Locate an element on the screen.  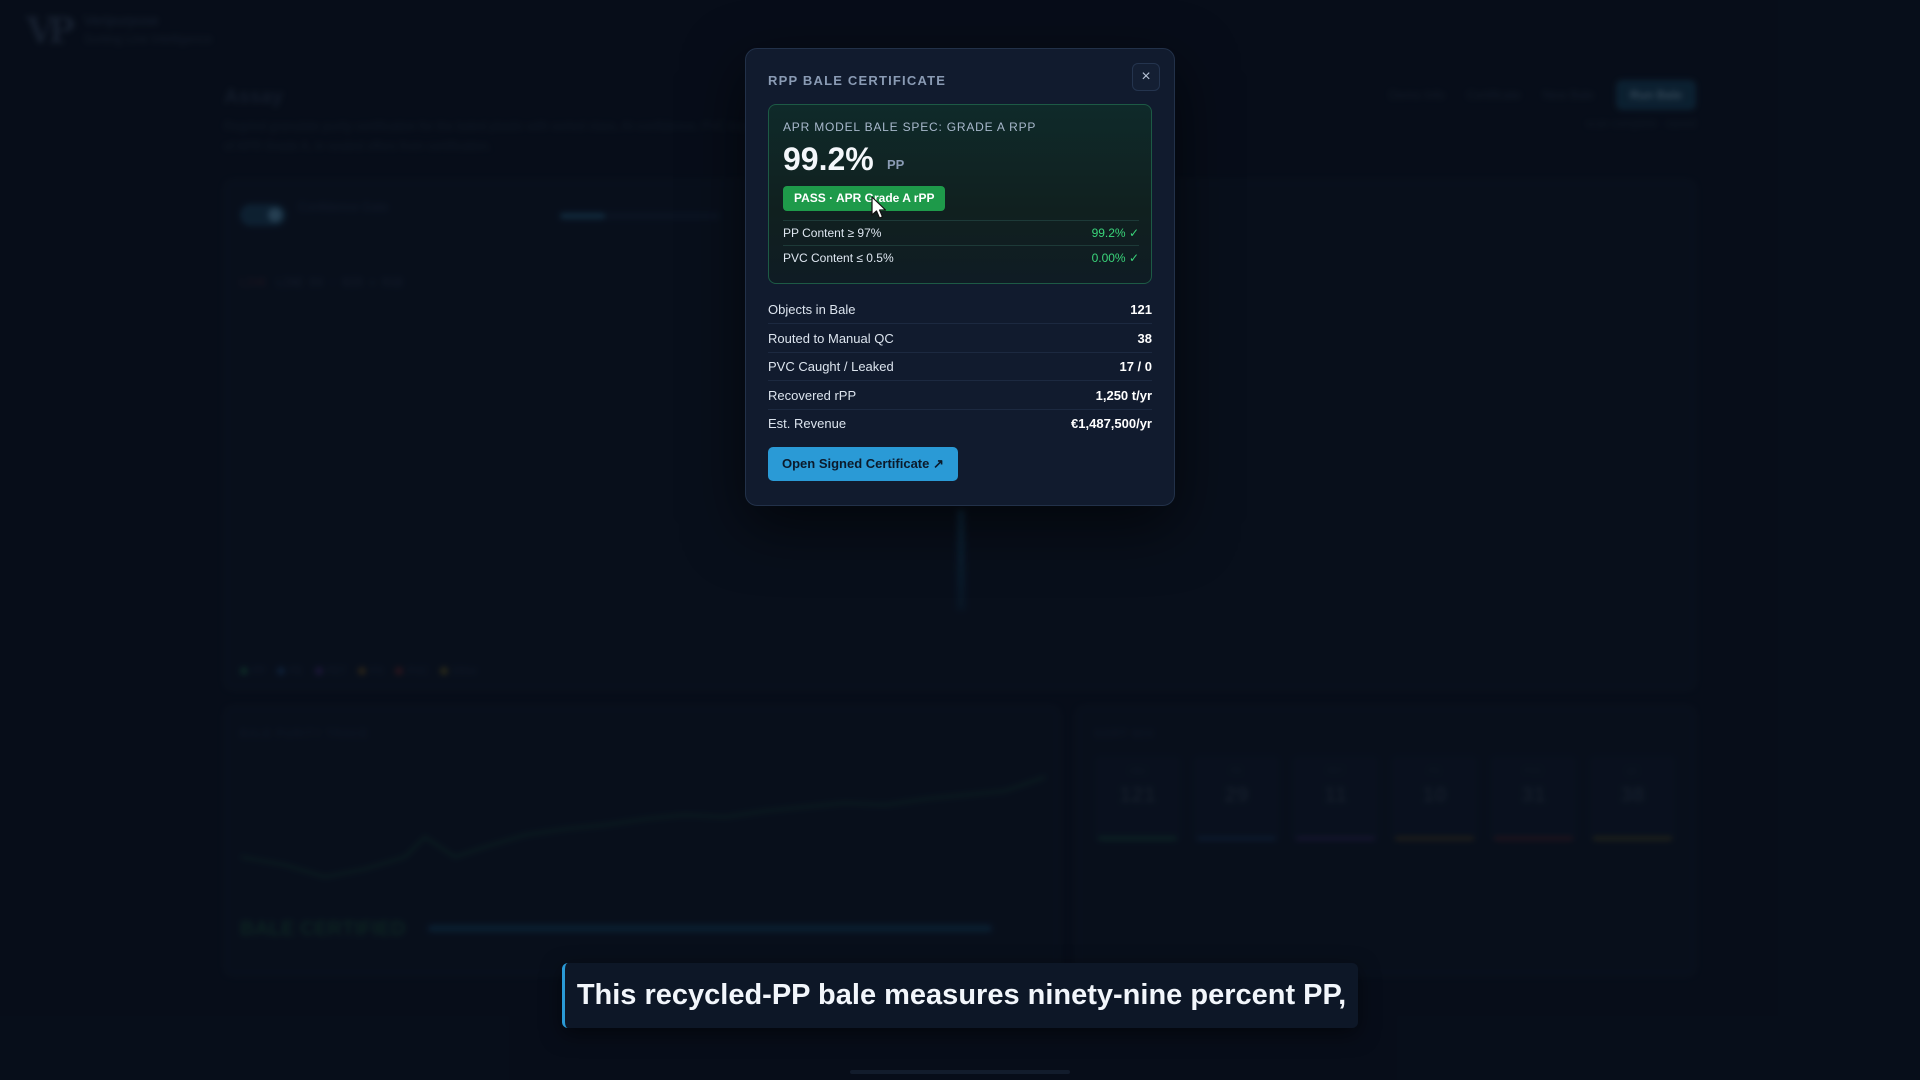
stat-value: 17 / 0 is located at coordinates (1135, 366).